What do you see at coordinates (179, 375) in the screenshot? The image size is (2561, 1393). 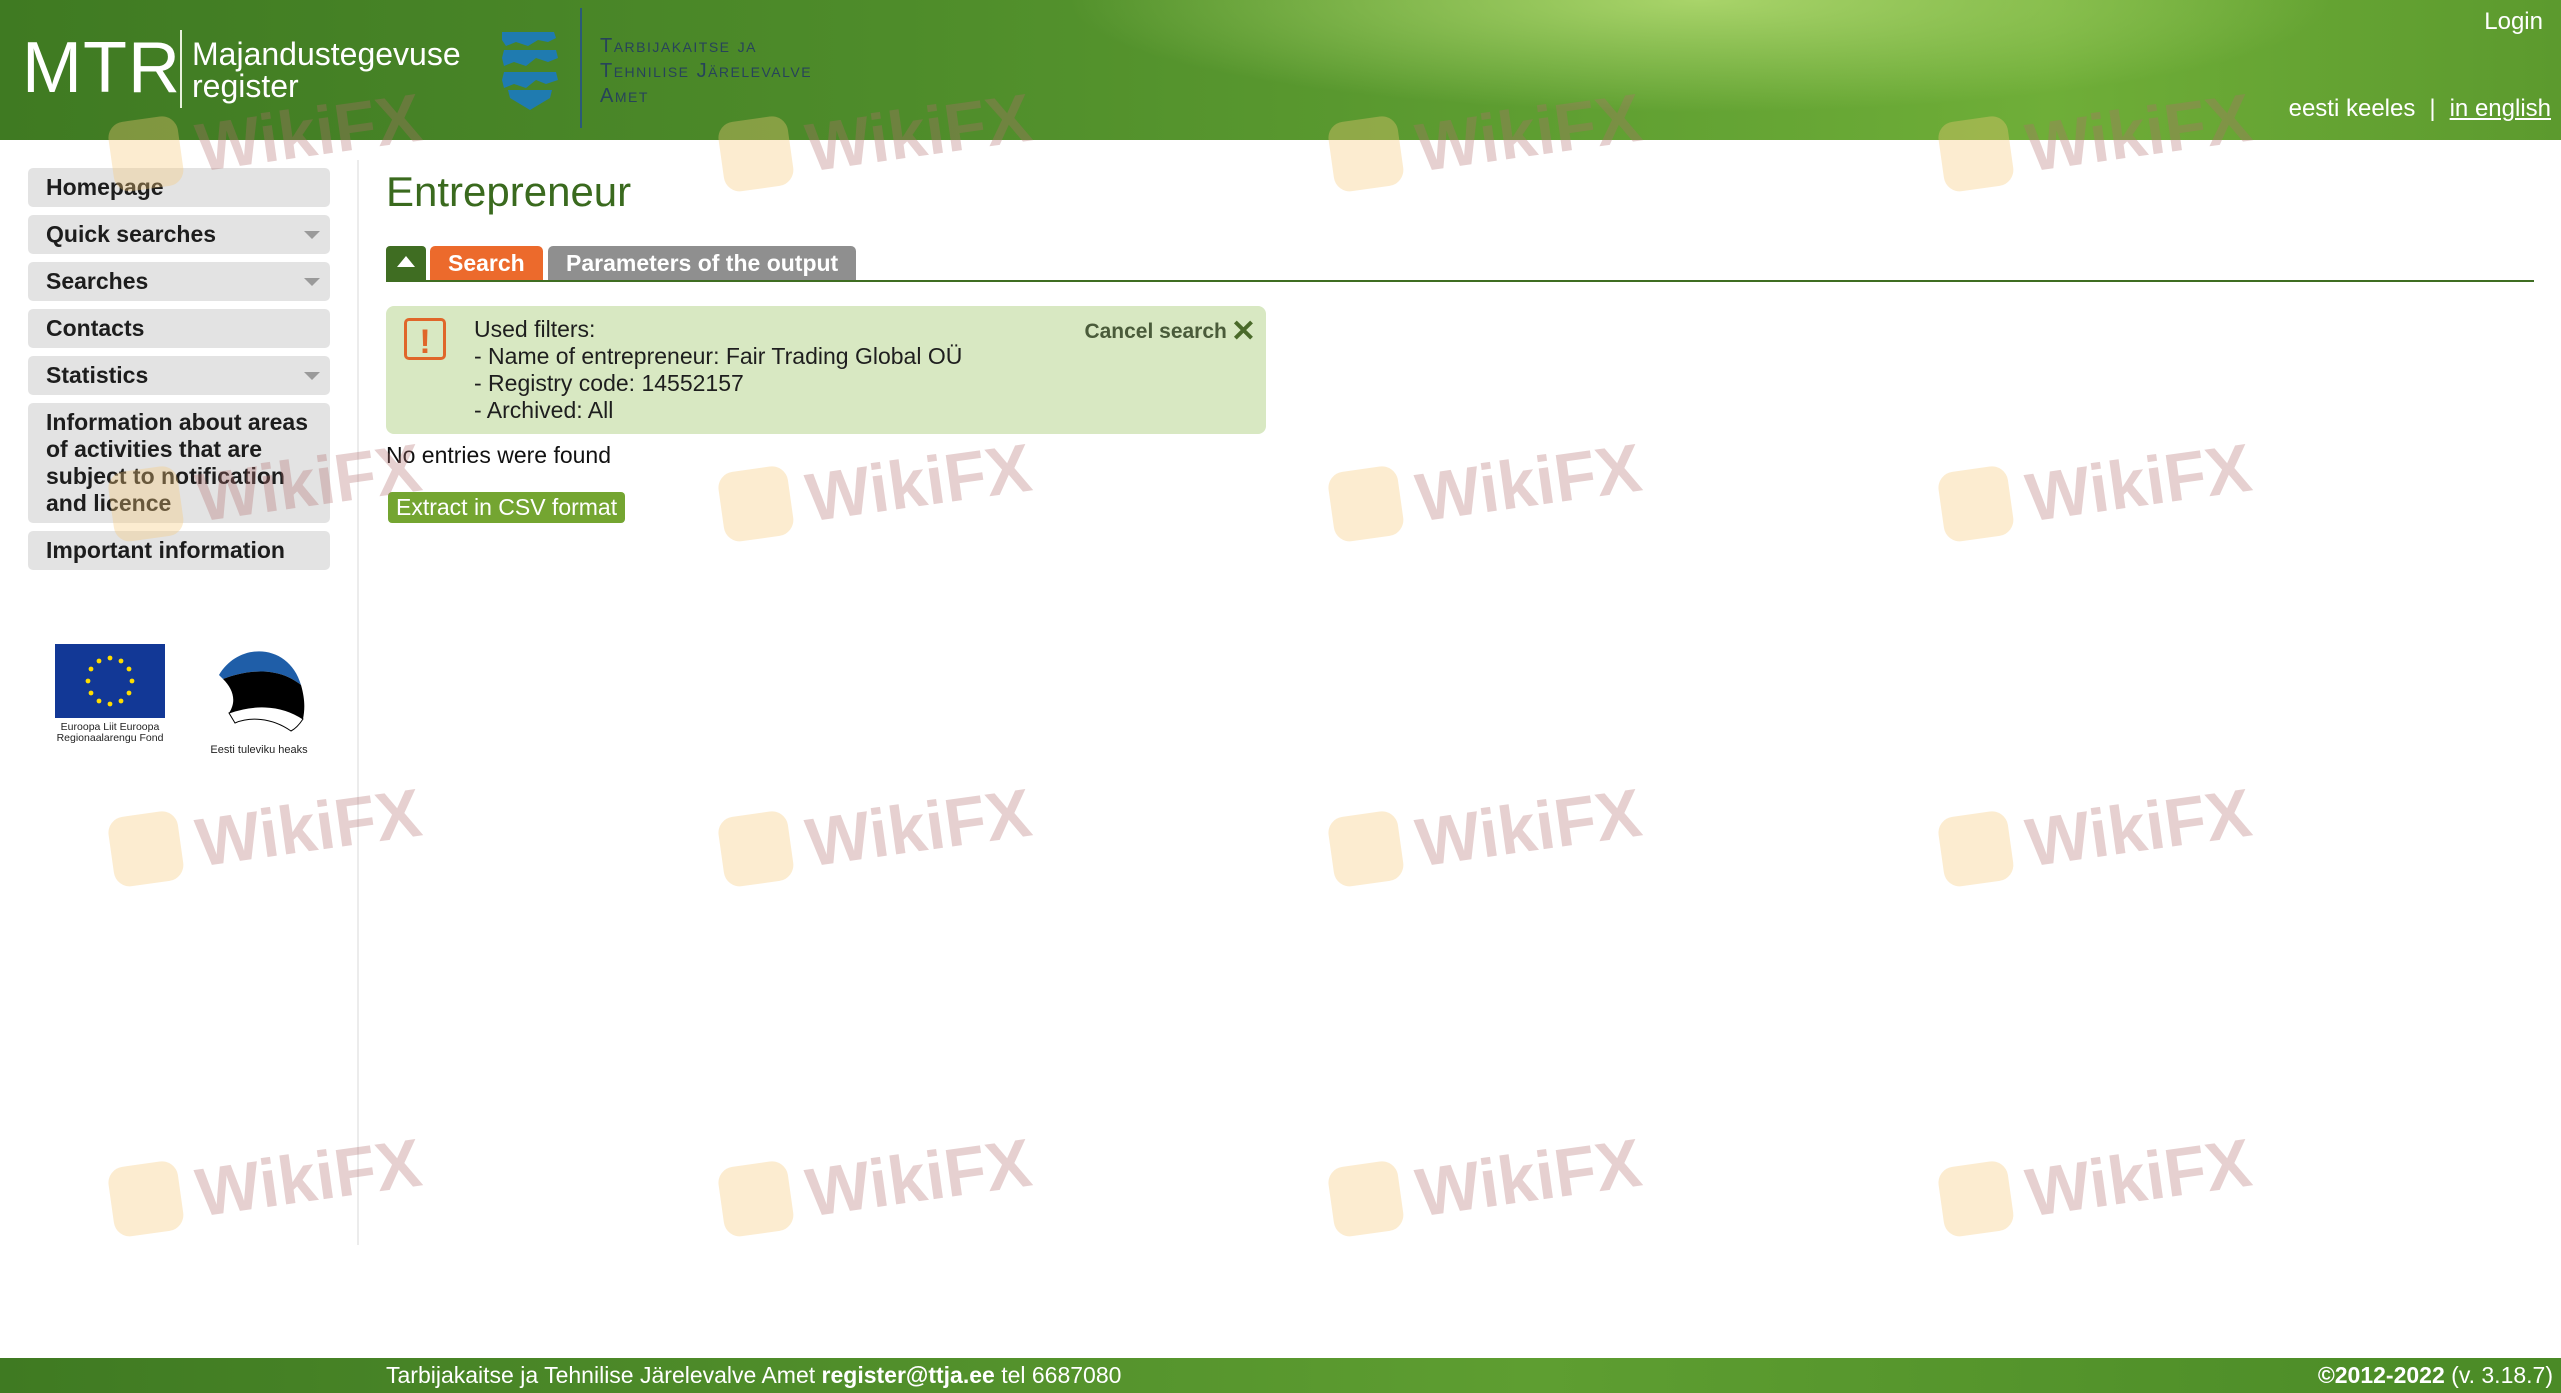 I see `sidebar-item-statistics: Statistics` at bounding box center [179, 375].